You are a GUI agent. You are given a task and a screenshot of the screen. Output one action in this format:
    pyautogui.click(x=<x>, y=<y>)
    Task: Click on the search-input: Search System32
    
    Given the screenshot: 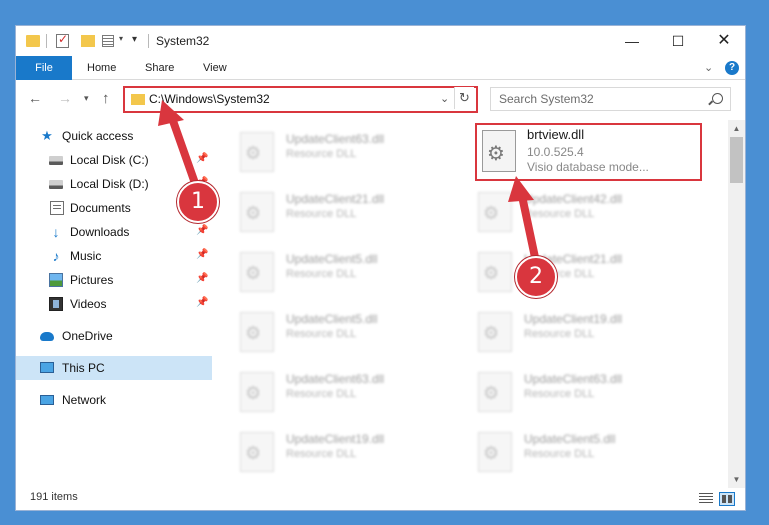 What is the action you would take?
    pyautogui.click(x=610, y=99)
    